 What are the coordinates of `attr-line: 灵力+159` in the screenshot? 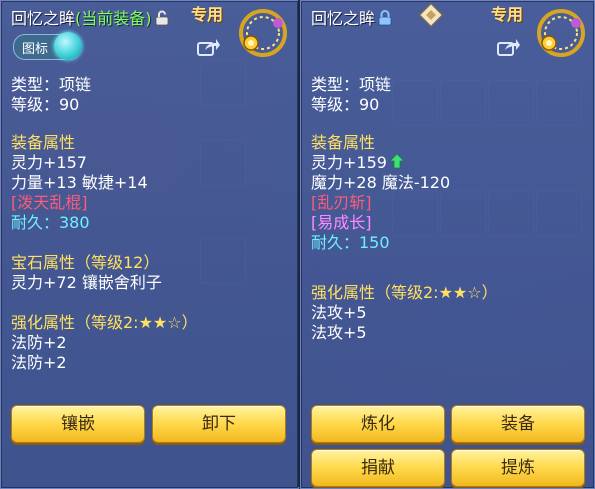 It's located at (349, 162).